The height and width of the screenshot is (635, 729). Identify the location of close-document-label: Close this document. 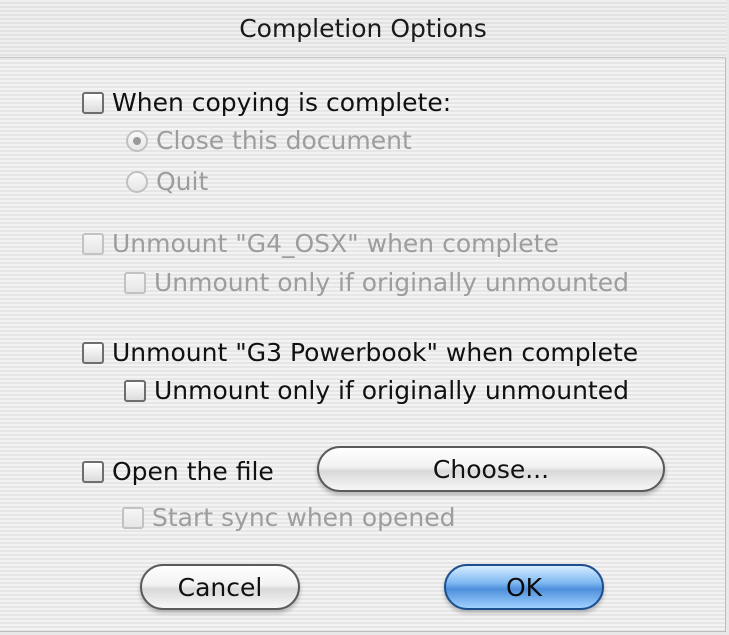
(284, 140).